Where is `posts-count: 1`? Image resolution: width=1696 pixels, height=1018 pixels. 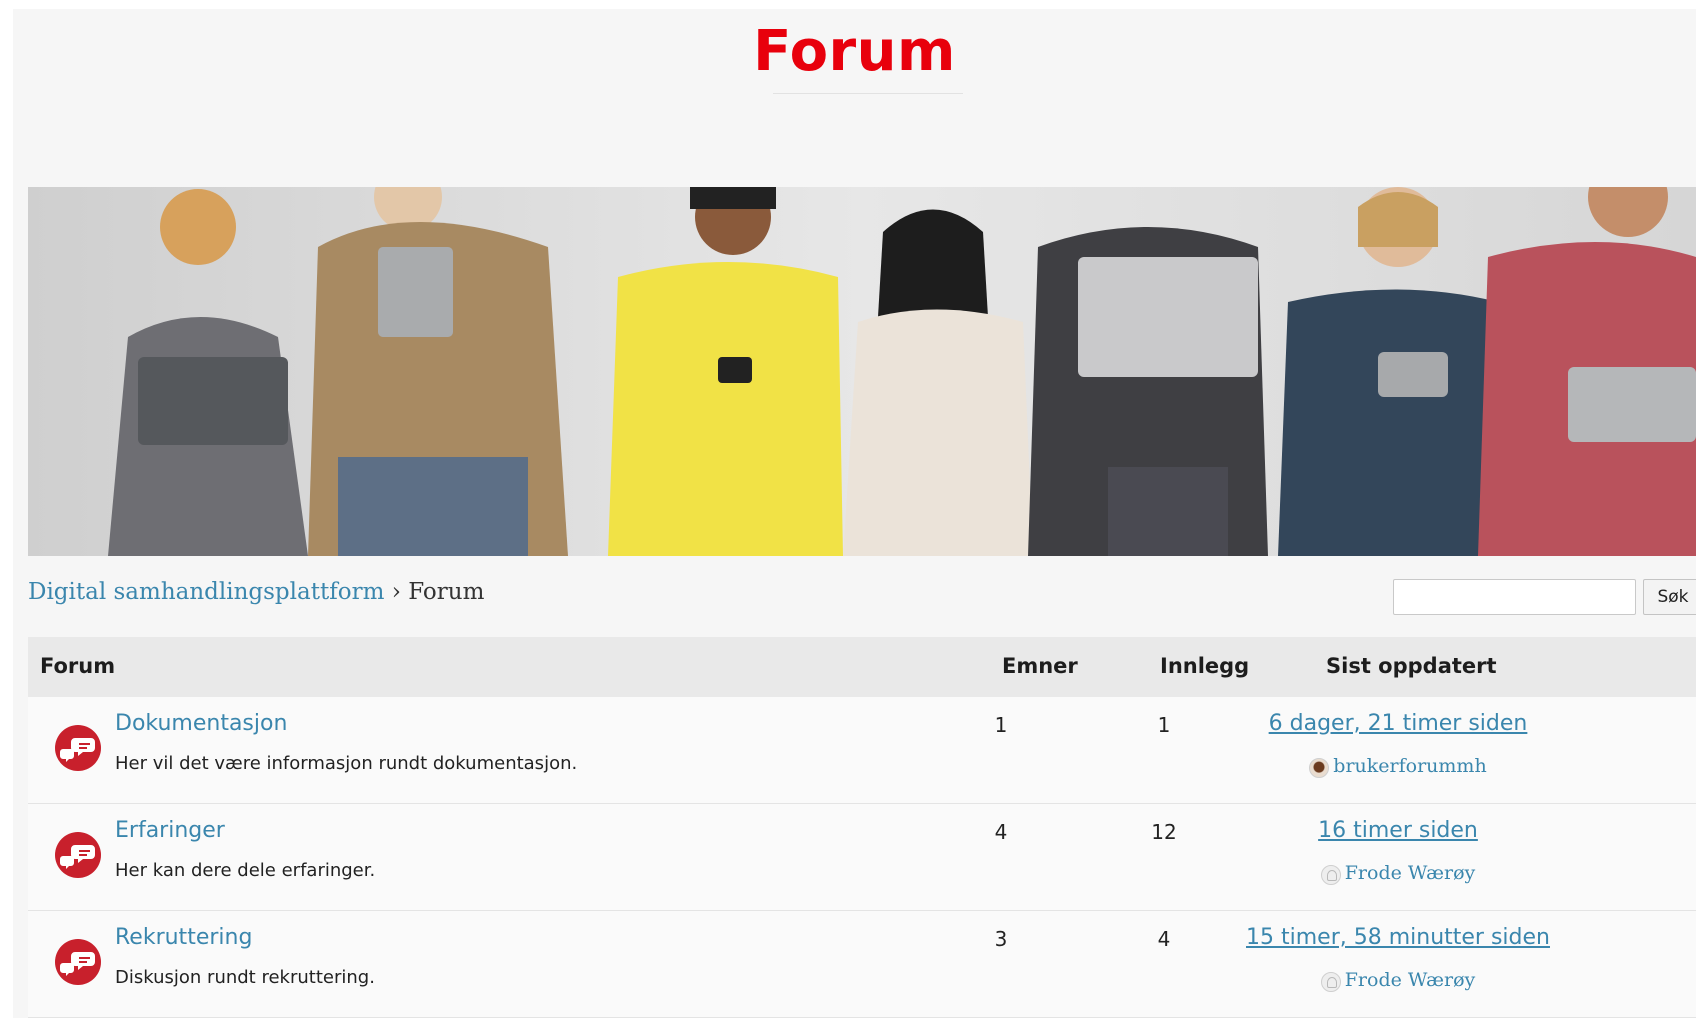
posts-count: 1 is located at coordinates (1164, 725).